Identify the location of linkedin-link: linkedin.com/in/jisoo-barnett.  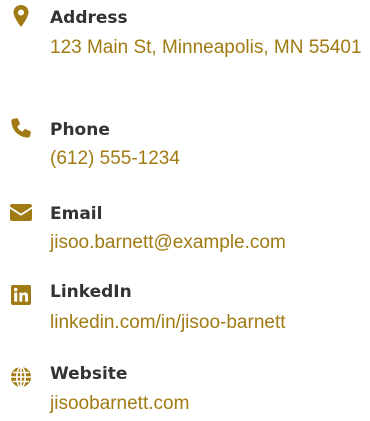
(208, 323).